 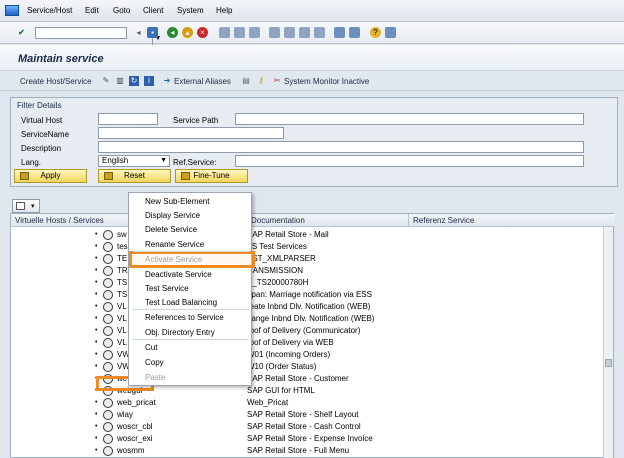 I want to click on table-row: • TS apan: Marriage notification via ESS, so click(x=308, y=295).